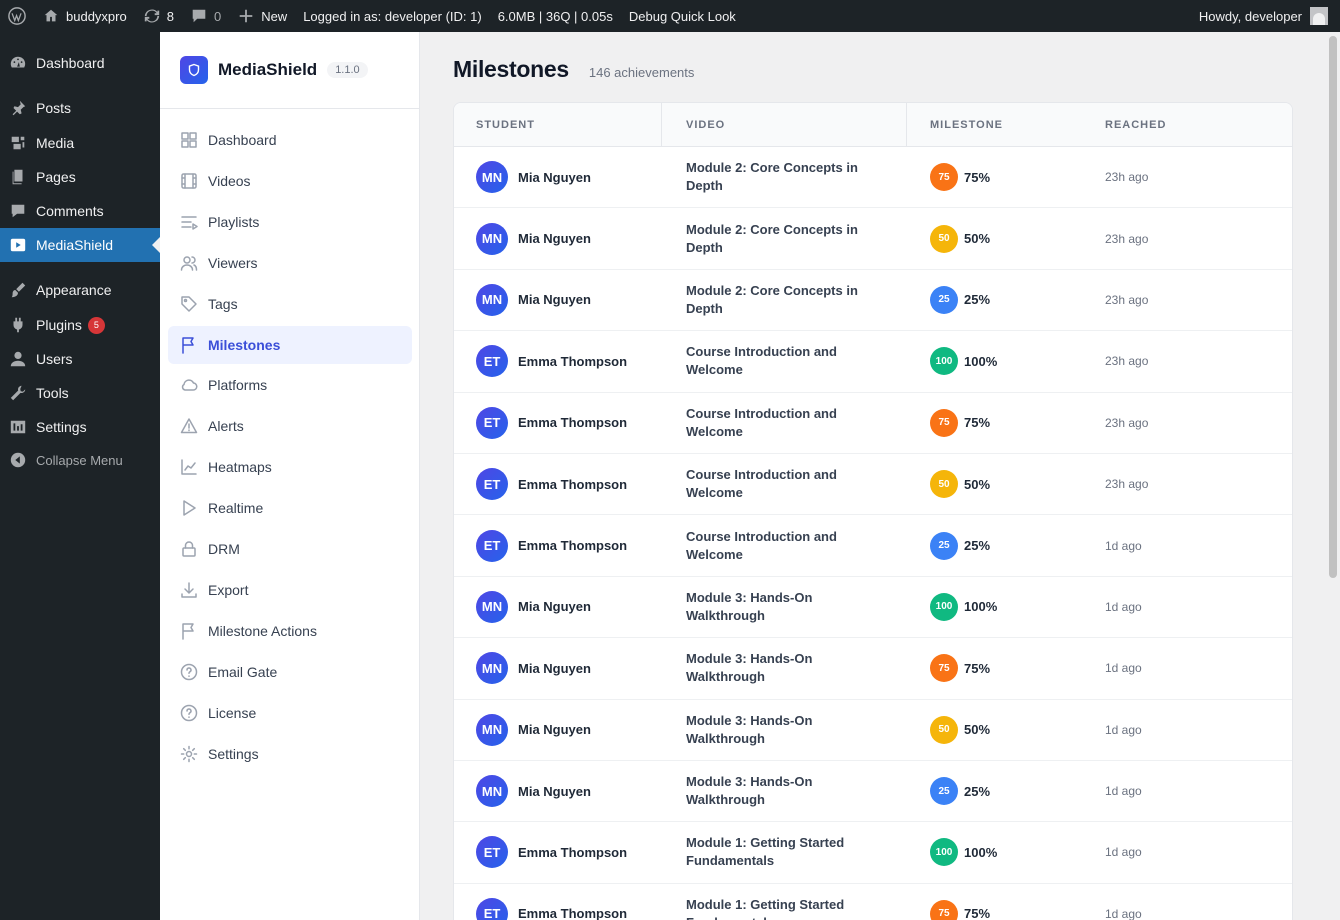 The height and width of the screenshot is (920, 1340). What do you see at coordinates (243, 671) in the screenshot?
I see `sidebar-item-label: Email Gate` at bounding box center [243, 671].